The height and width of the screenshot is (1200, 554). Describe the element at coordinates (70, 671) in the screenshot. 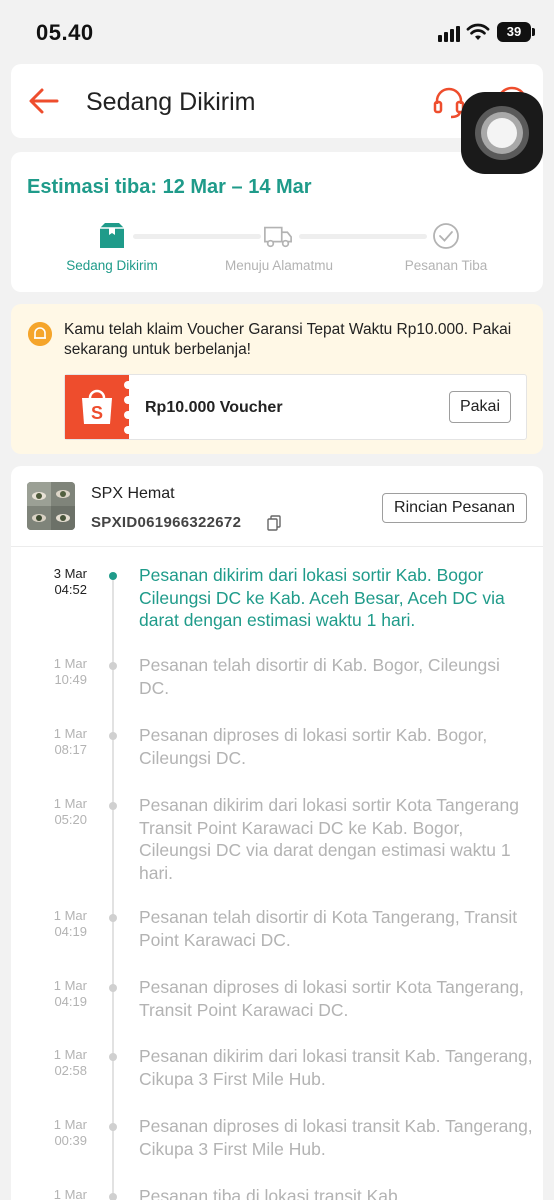

I see `event-date: 1 Mar 10:49` at that location.